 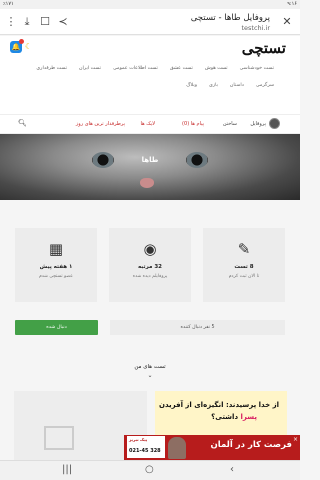 I want to click on ad-banner: پیک تبریز 021-45 328 فرصت کار در آلمان ×, so click(x=212, y=447).